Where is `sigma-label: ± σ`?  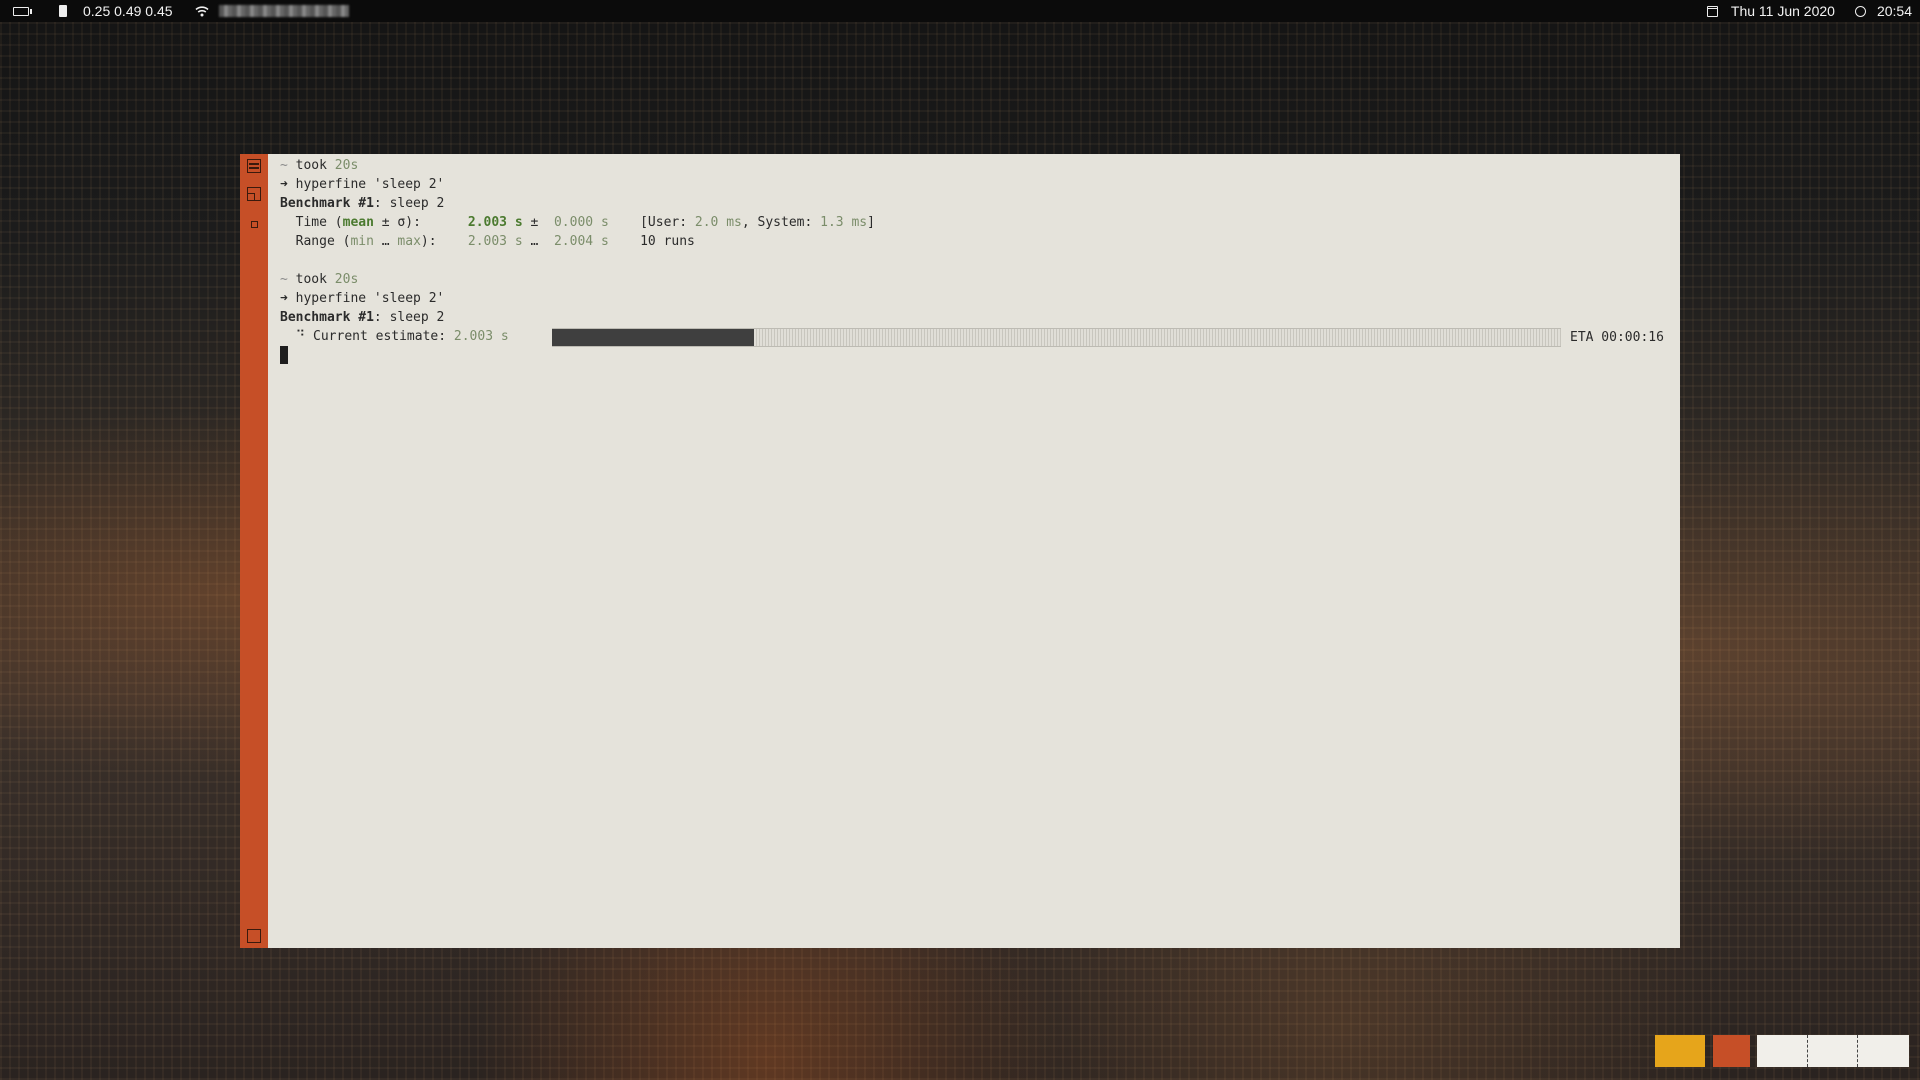
sigma-label: ± σ is located at coordinates (389, 222).